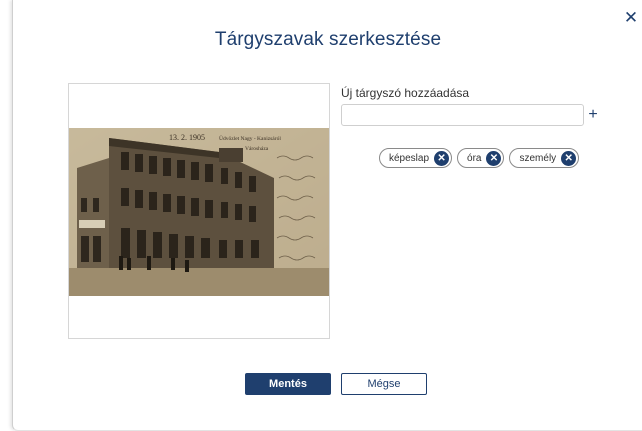 The image size is (642, 431). What do you see at coordinates (409, 158) in the screenshot?
I see `tag-label: képeslap` at bounding box center [409, 158].